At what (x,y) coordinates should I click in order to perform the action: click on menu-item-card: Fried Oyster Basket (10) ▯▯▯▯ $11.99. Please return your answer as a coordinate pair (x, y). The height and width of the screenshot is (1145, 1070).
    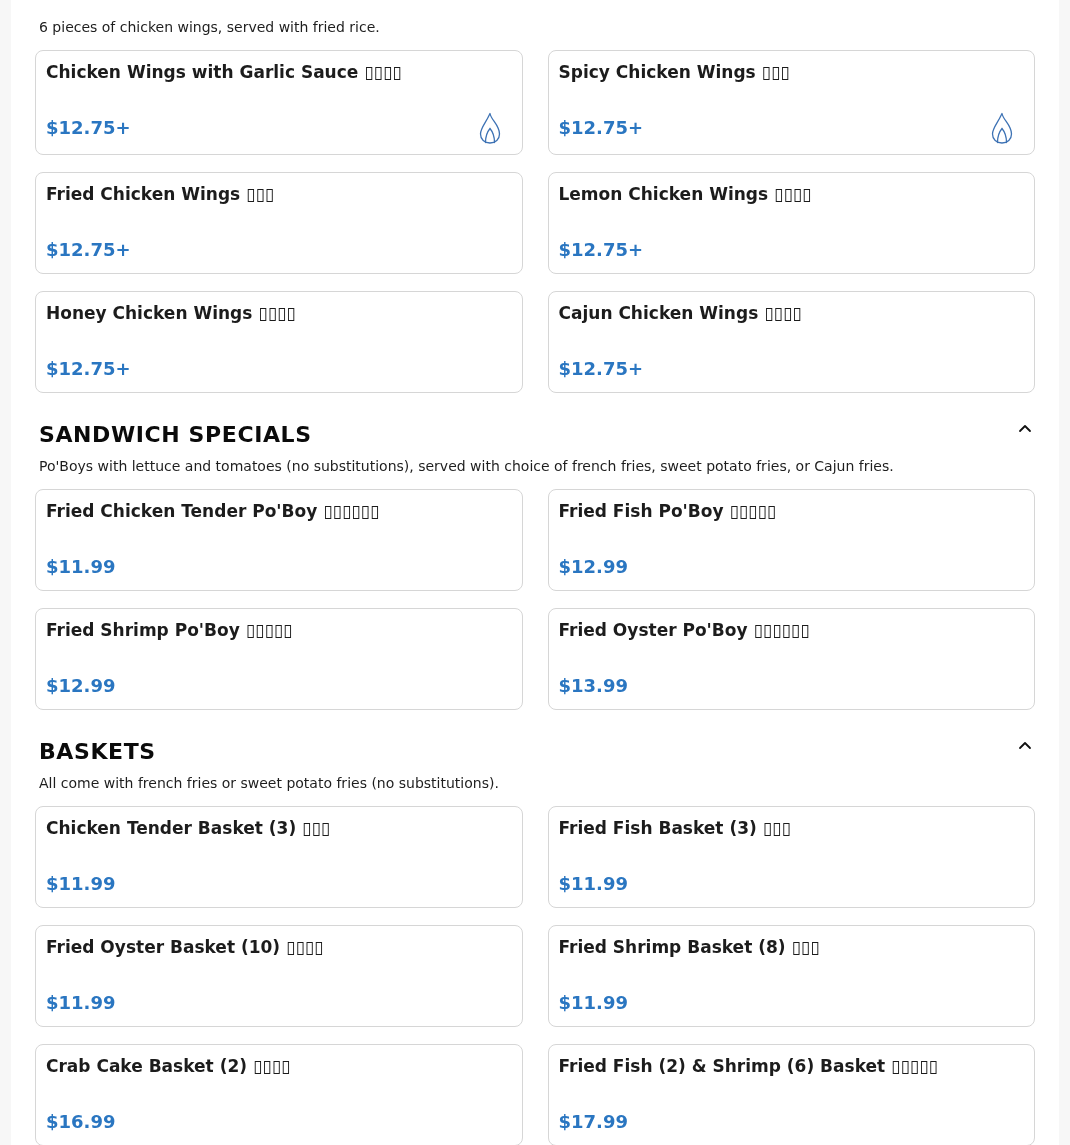
    Looking at the image, I should click on (279, 976).